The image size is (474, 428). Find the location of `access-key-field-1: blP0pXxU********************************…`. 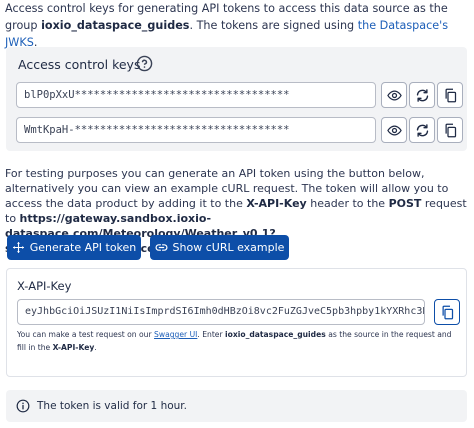

access-key-field-1: blP0pXxU********************************… is located at coordinates (196, 95).